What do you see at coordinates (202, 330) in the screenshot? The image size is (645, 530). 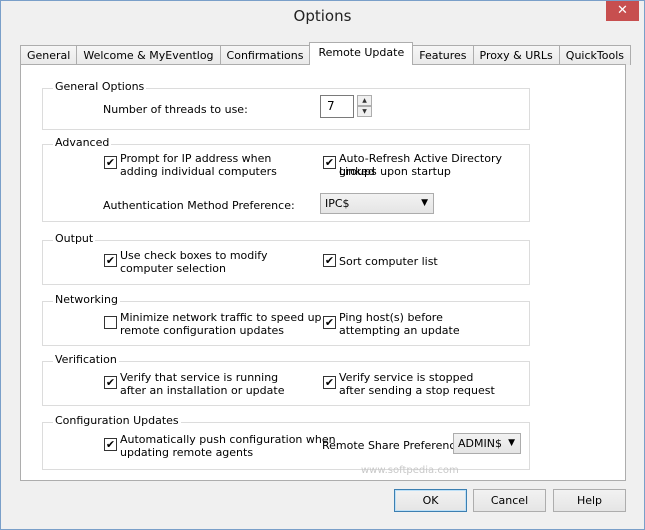 I see `minimize-traffic-label-2: remote configuration updates` at bounding box center [202, 330].